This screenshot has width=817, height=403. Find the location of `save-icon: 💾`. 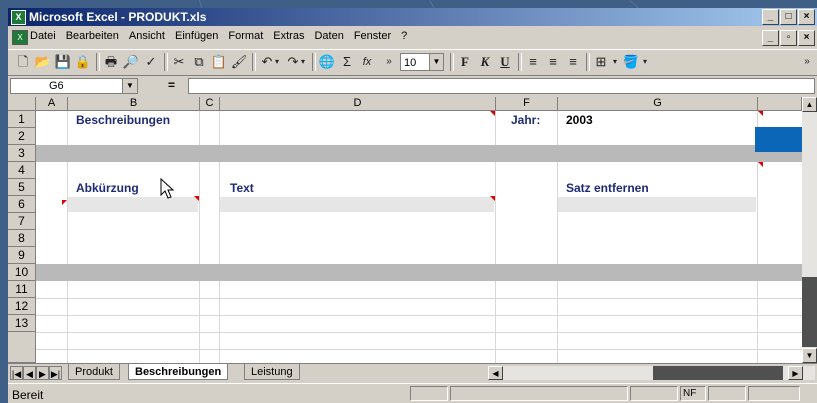

save-icon: 💾 is located at coordinates (63, 62).